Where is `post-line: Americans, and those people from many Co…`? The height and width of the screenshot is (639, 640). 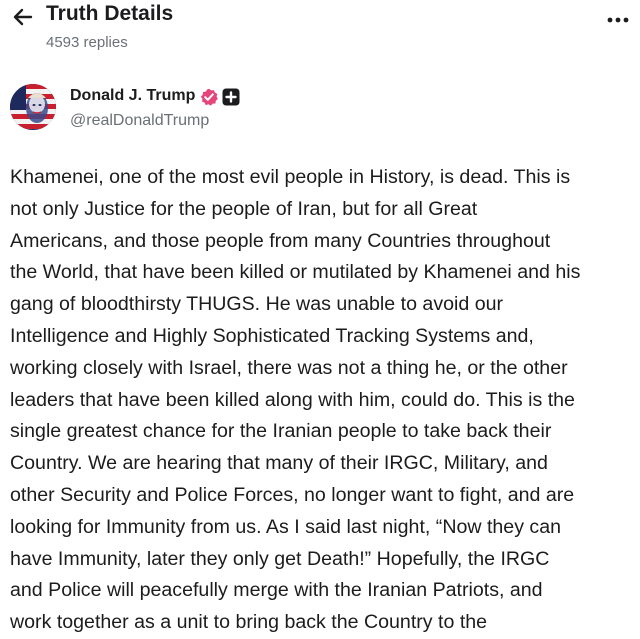 post-line: Americans, and those people from many Co… is located at coordinates (280, 240).